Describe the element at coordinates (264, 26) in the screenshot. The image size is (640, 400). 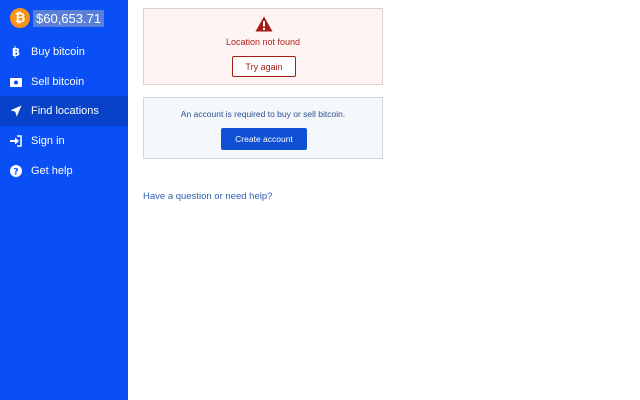
I see `warning-icon` at that location.